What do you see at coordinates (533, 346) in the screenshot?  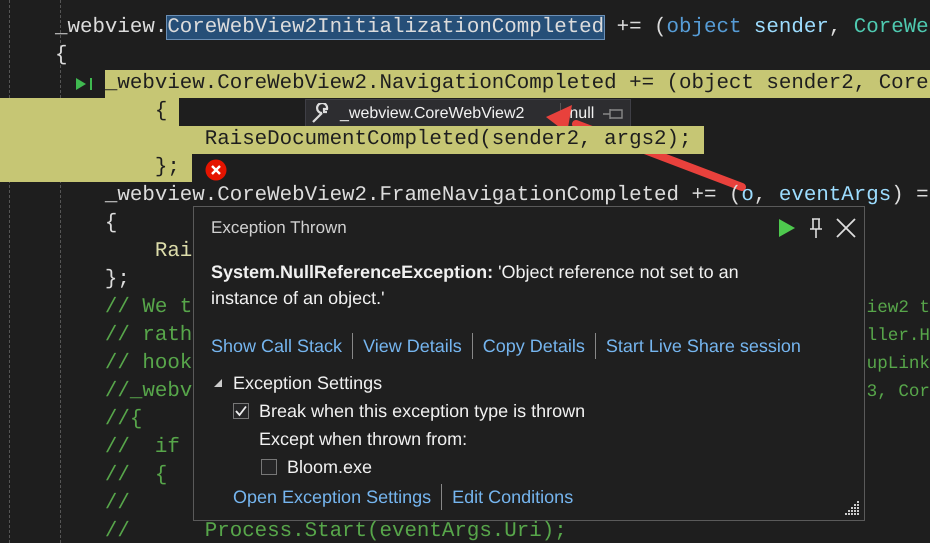 I see `exception-link: Copy Details` at bounding box center [533, 346].